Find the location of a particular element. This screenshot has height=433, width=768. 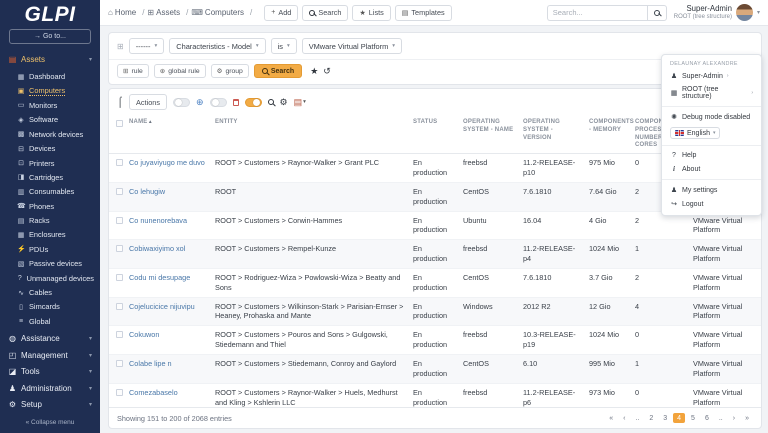

sidebar-item: ⊡ Printers is located at coordinates (50, 163).